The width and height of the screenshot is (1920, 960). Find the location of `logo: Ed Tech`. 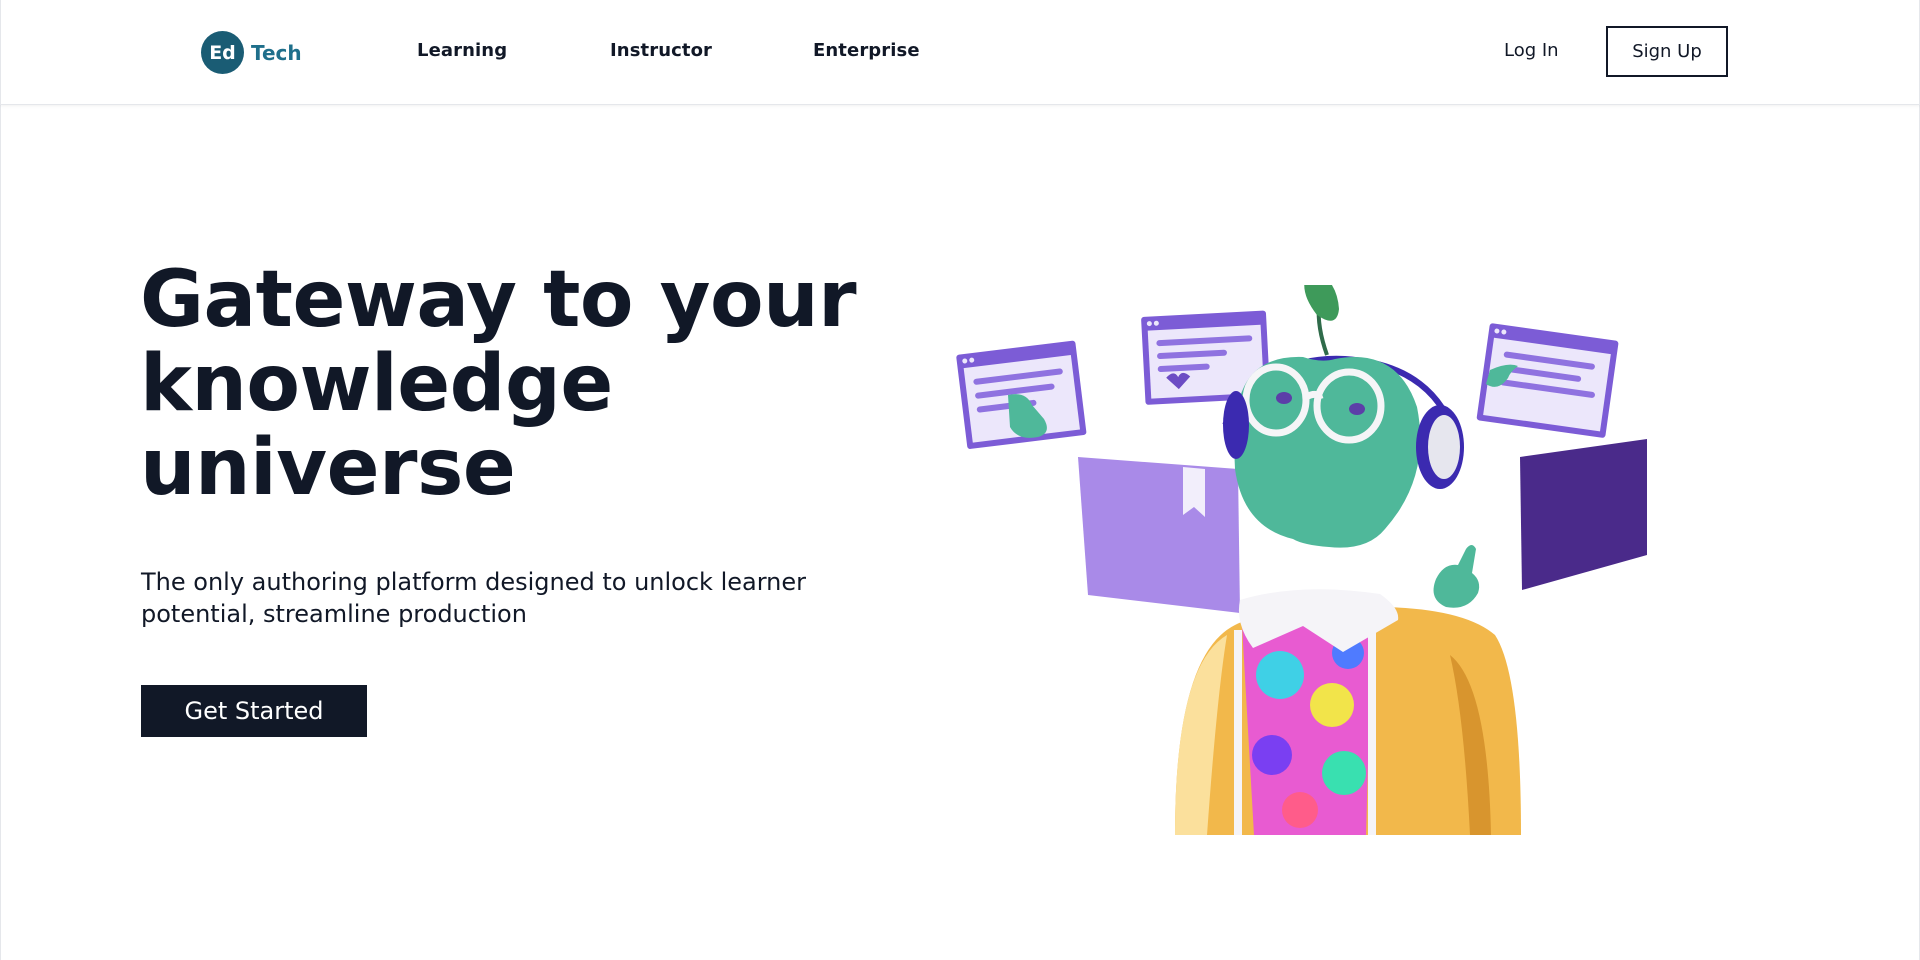

logo: Ed Tech is located at coordinates (251, 52).